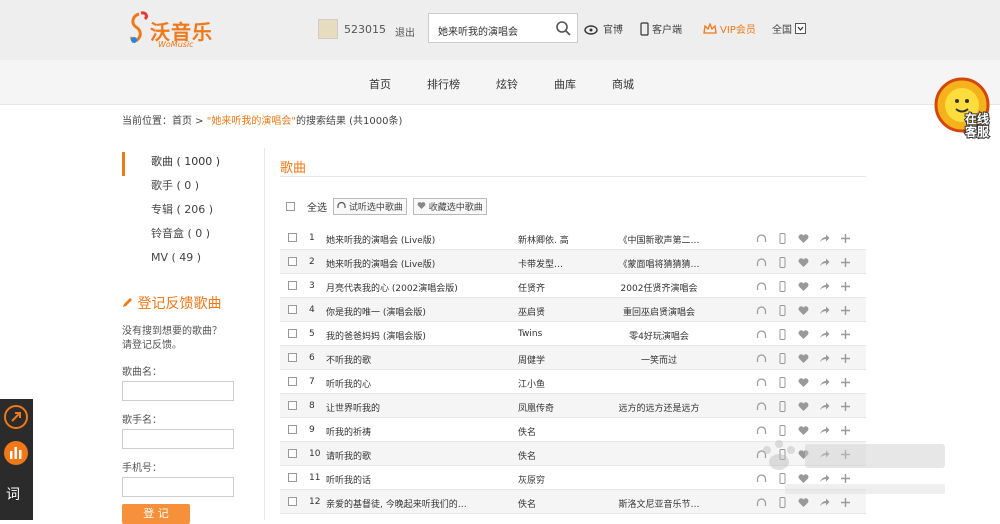  I want to click on avatar, so click(328, 29).